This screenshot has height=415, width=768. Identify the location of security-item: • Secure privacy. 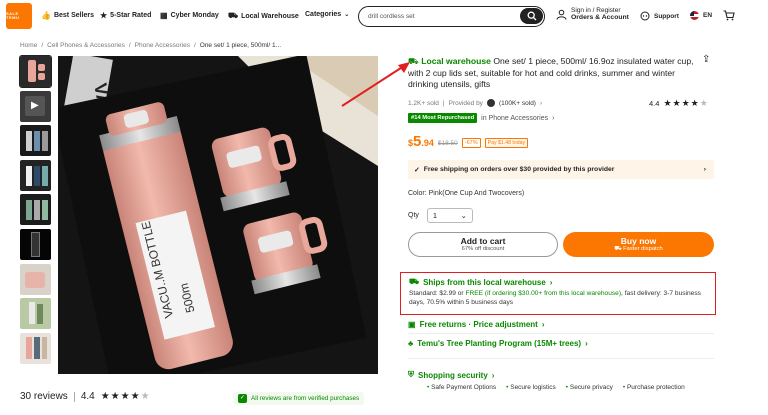
(589, 387).